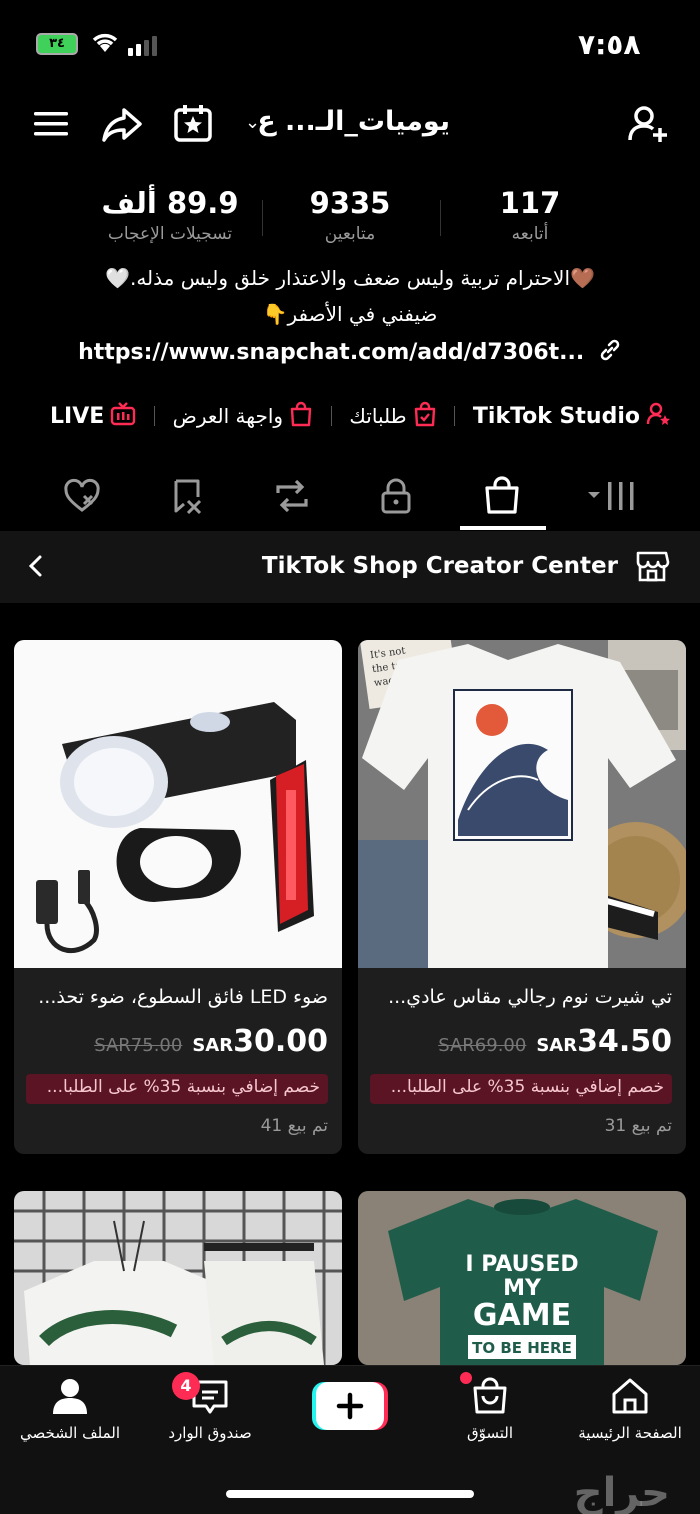 The height and width of the screenshot is (1514, 700). Describe the element at coordinates (77, 416) in the screenshot. I see `live-label: LIVE` at that location.